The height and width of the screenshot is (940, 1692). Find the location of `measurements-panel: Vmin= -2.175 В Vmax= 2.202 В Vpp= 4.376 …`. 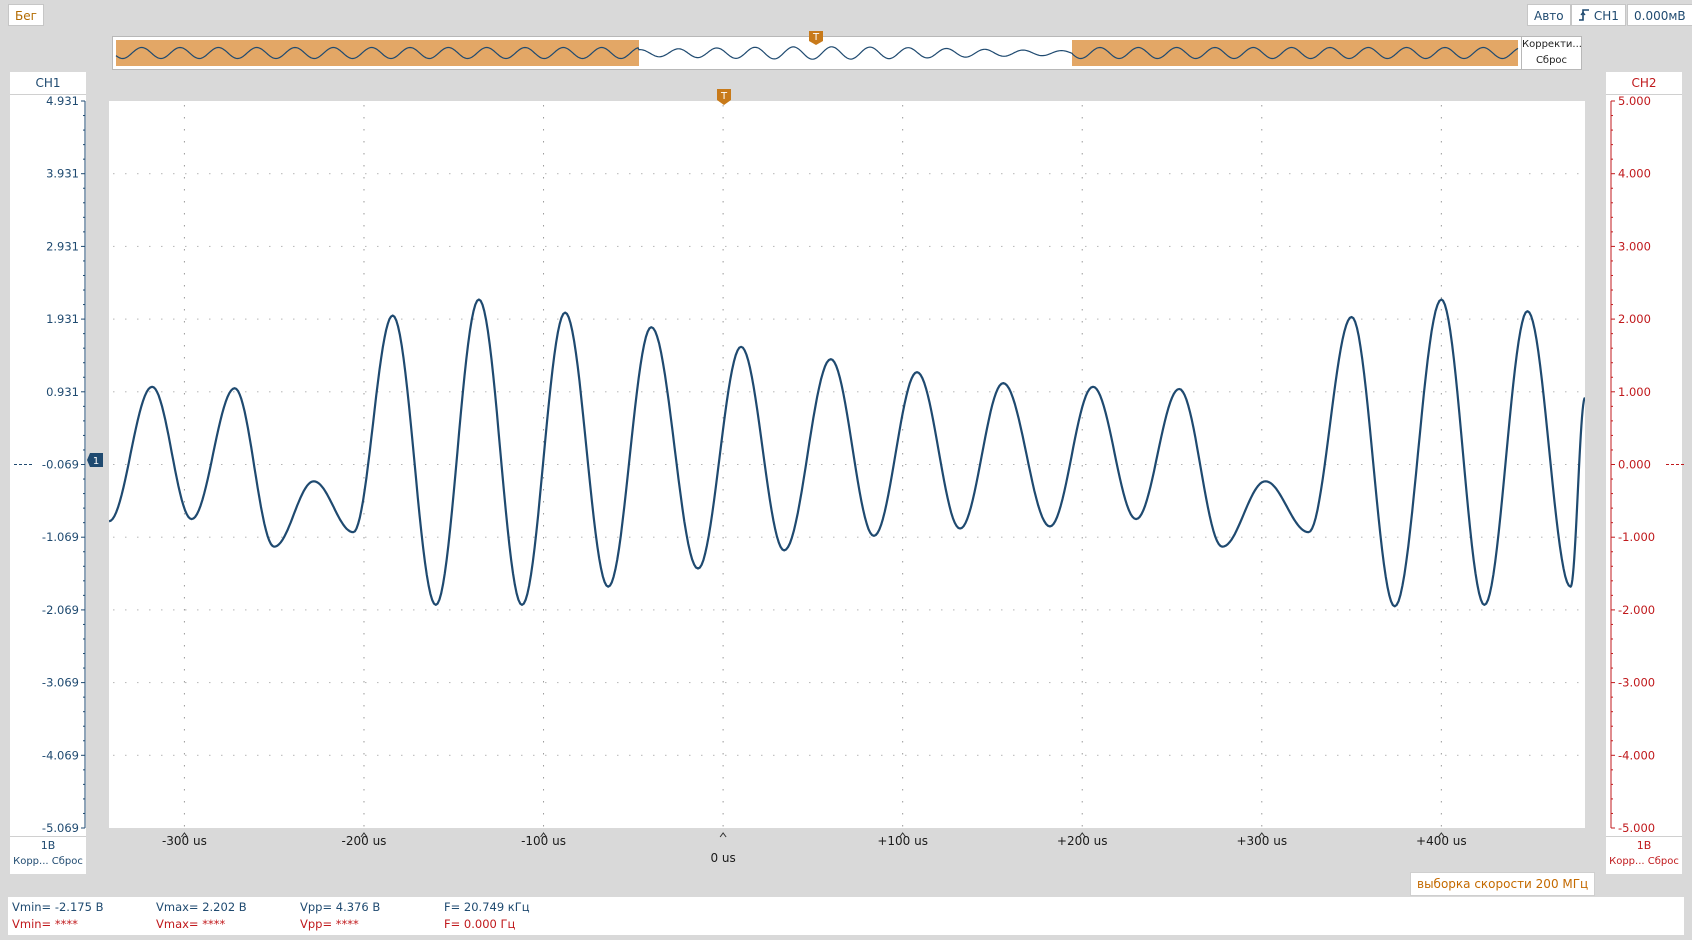

measurements-panel: Vmin= -2.175 В Vmax= 2.202 В Vpp= 4.376 … is located at coordinates (846, 916).